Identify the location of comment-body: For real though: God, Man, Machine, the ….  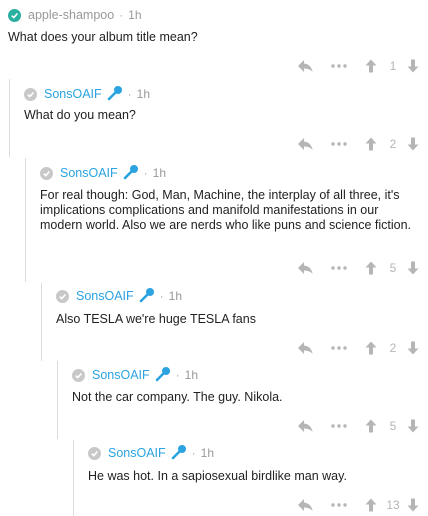
(226, 210).